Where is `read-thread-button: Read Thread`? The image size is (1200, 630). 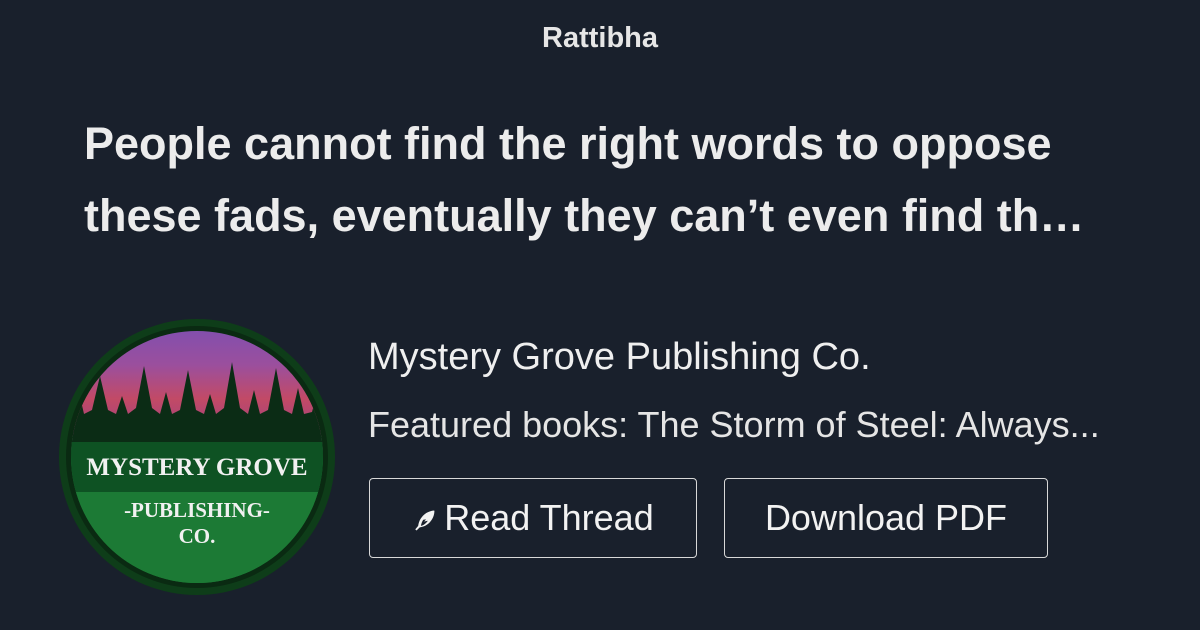 read-thread-button: Read Thread is located at coordinates (533, 518).